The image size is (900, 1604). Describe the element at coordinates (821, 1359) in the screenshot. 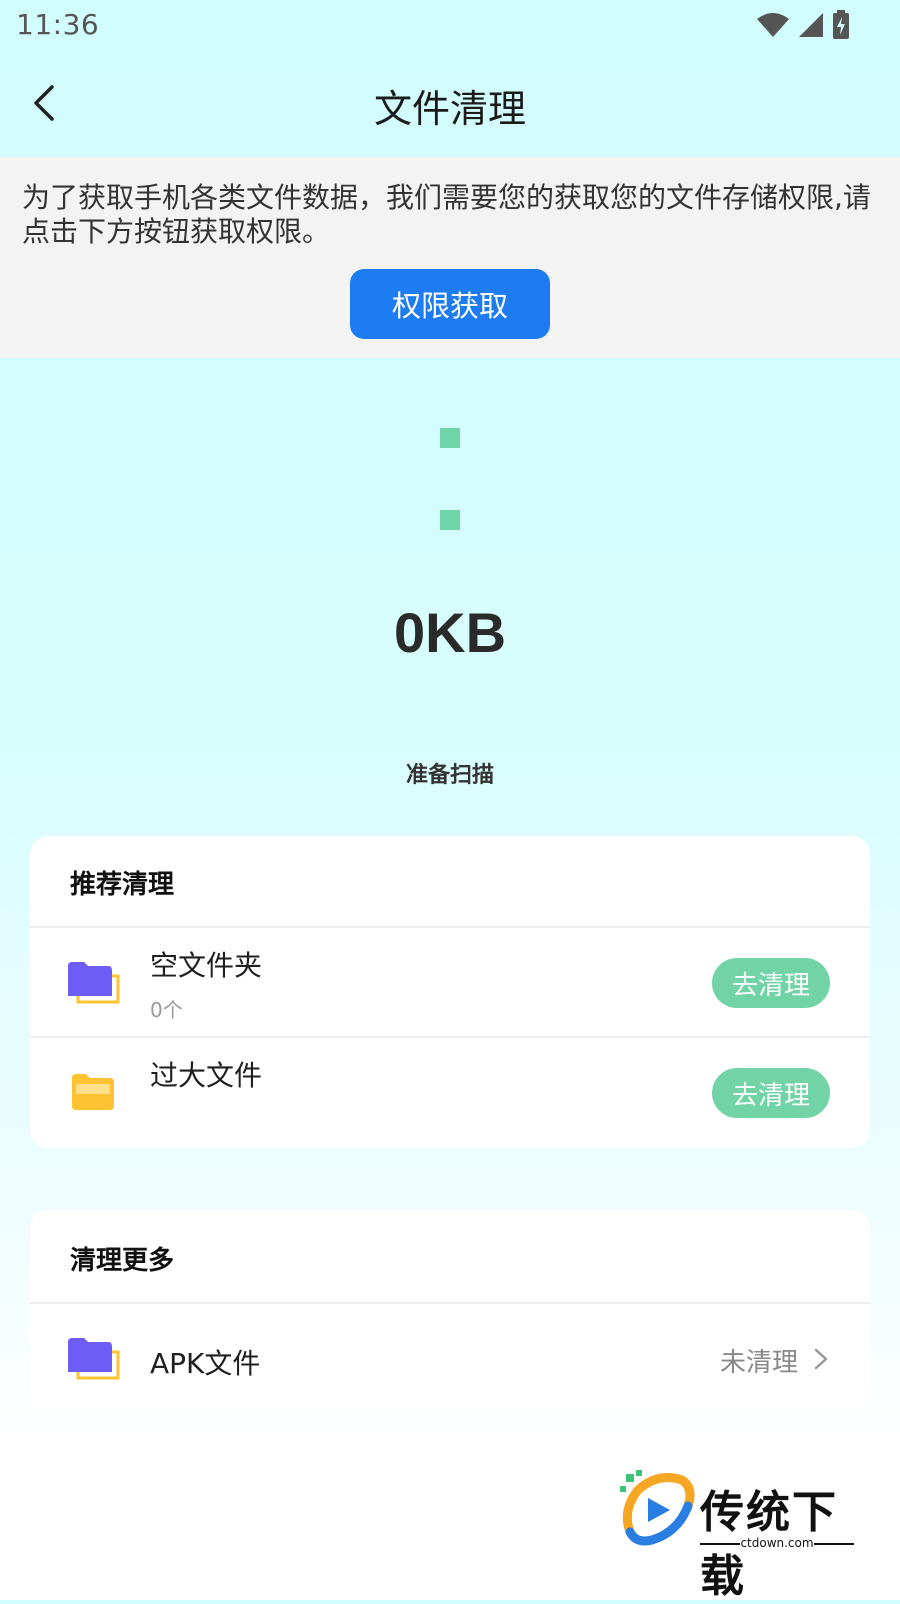

I see `chevron-right-icon` at that location.